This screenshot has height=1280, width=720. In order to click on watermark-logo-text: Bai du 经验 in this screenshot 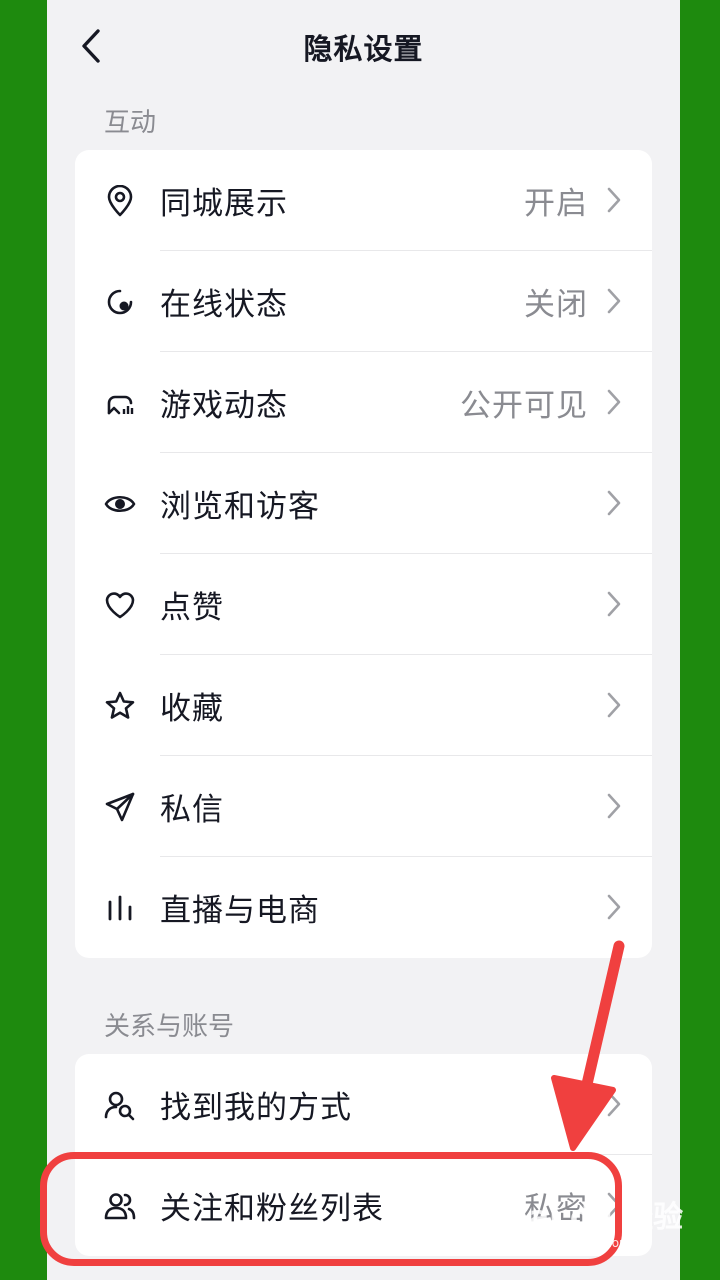, I will do `click(595, 1217)`.